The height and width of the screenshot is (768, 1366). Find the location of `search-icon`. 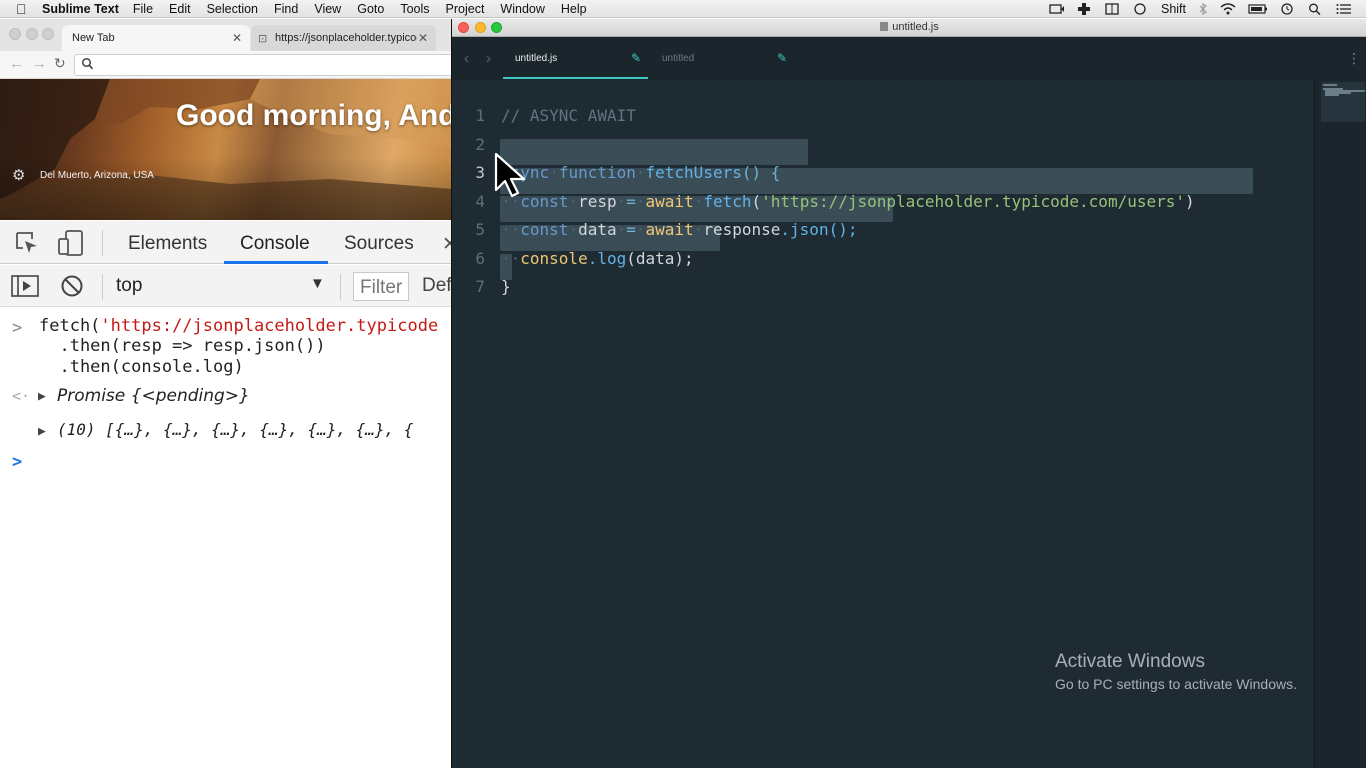

search-icon is located at coordinates (87, 66).